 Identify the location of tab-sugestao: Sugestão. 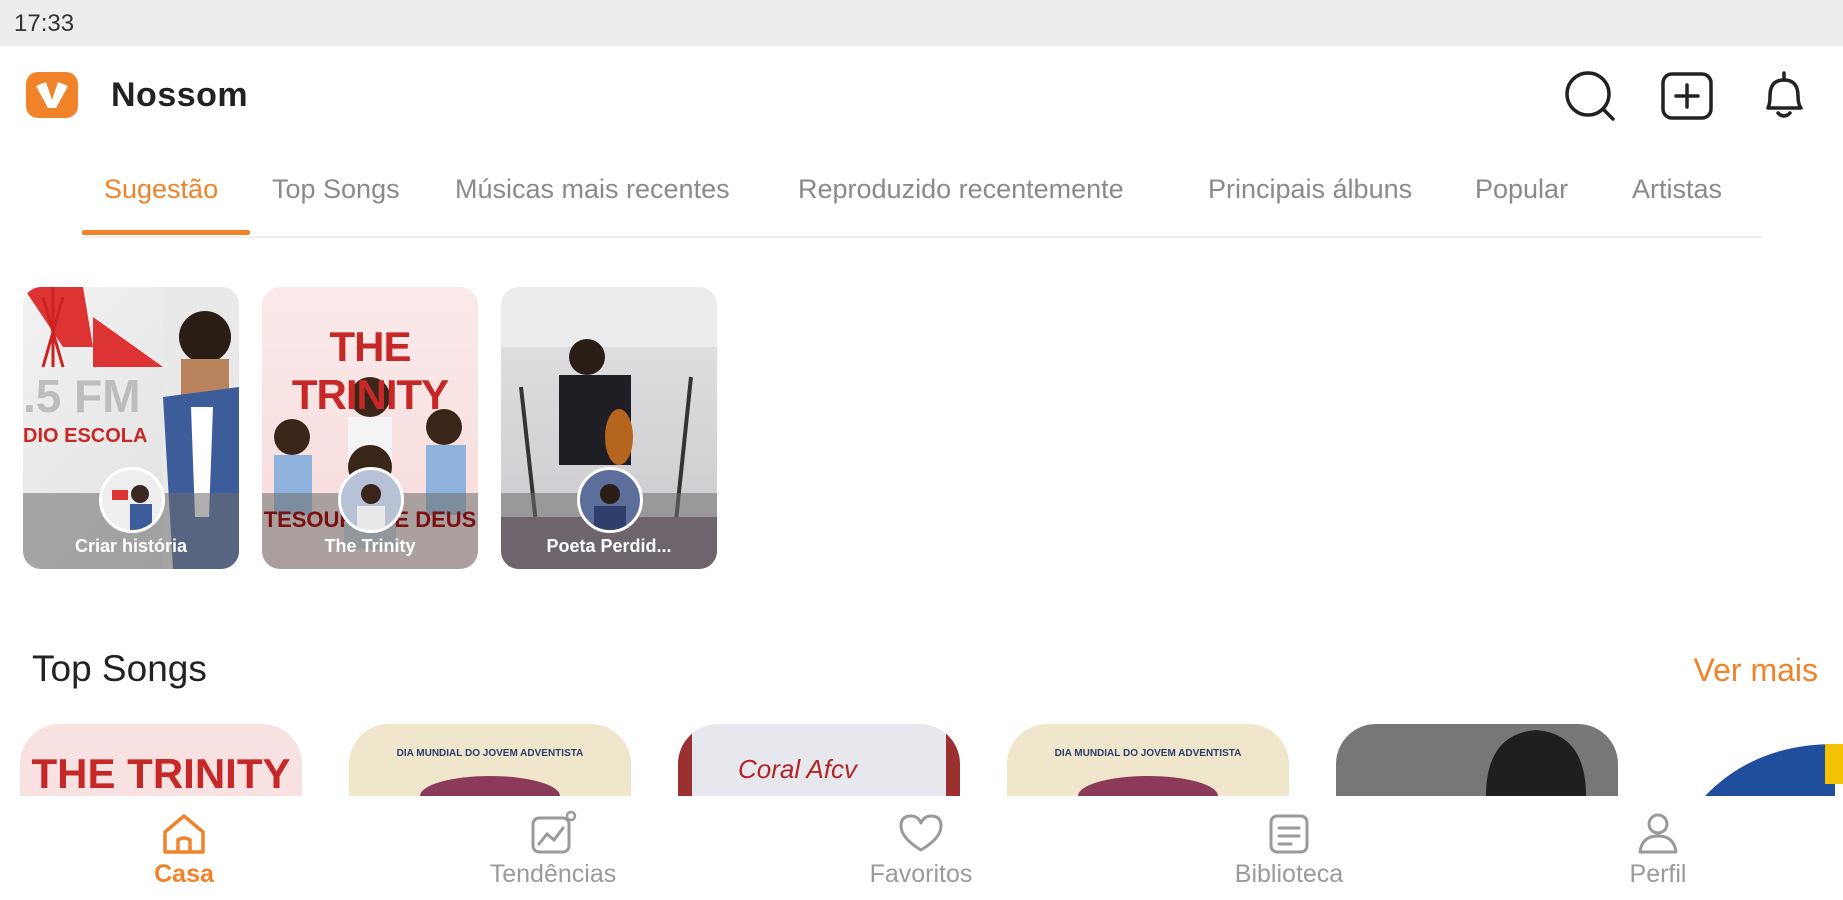
(161, 189).